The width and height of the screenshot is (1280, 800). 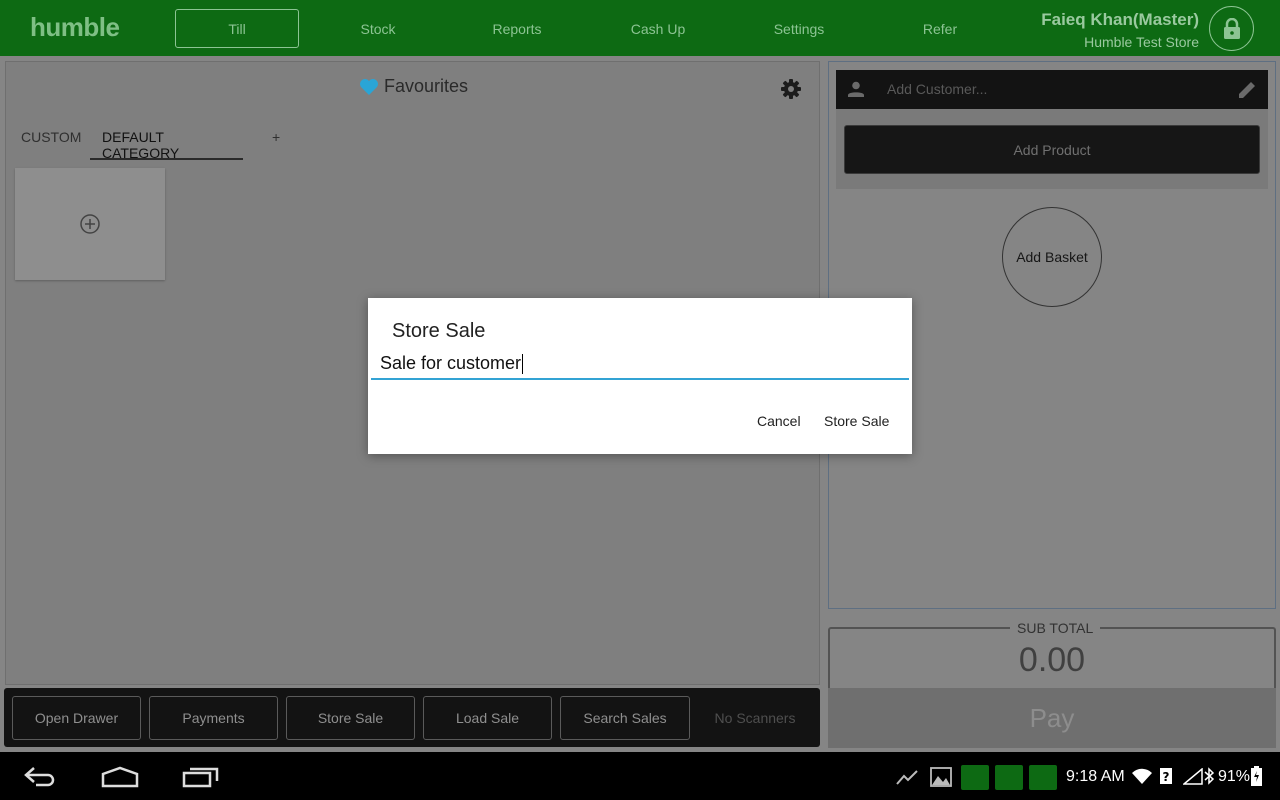 What do you see at coordinates (451, 363) in the screenshot?
I see `sale-name-value: Sale for customer` at bounding box center [451, 363].